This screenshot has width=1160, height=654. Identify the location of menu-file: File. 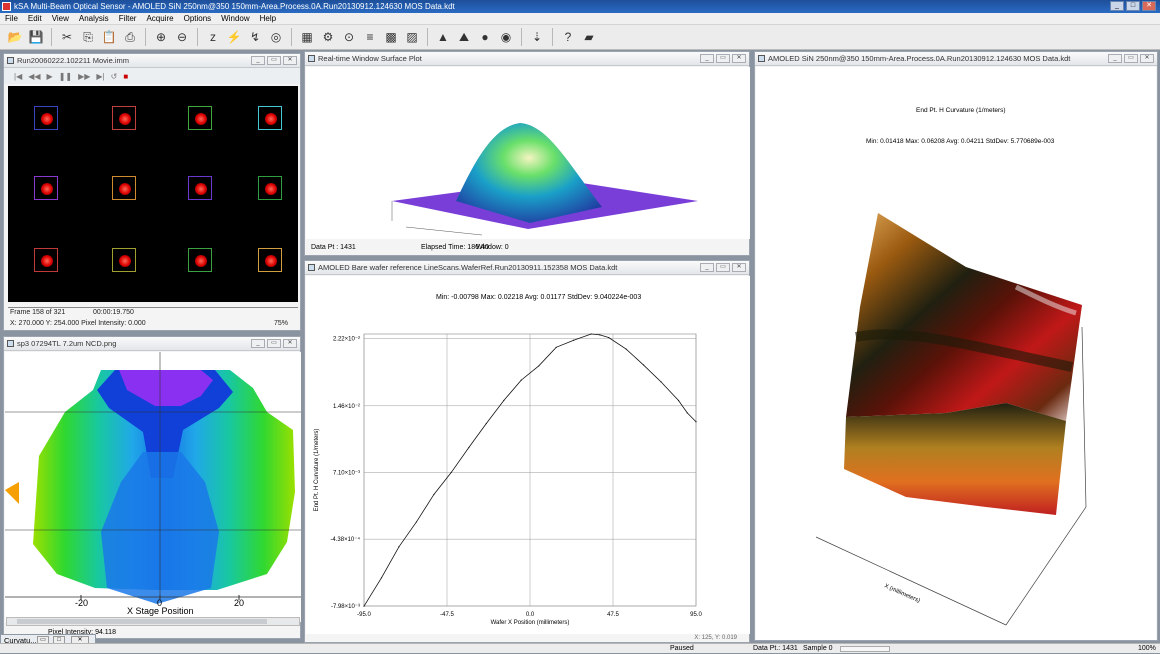
(11, 18).